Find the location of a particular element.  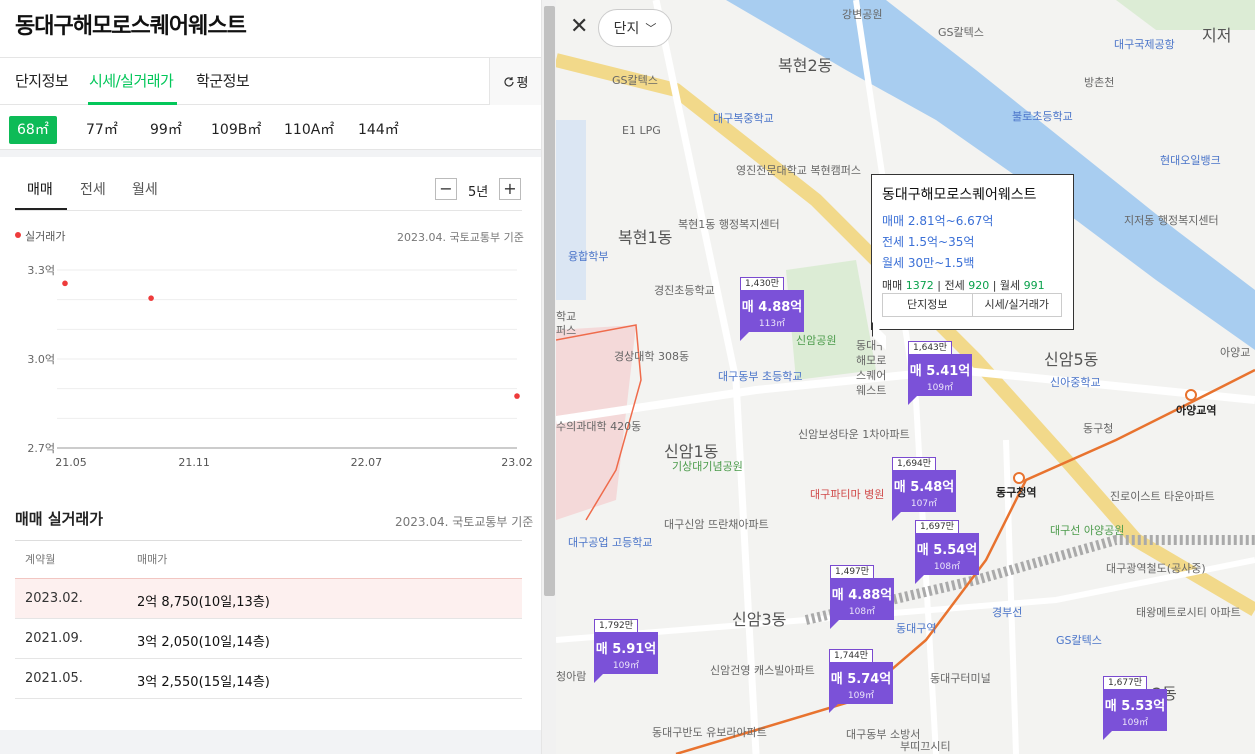

marker-unit-price: 1,497만 is located at coordinates (852, 572).